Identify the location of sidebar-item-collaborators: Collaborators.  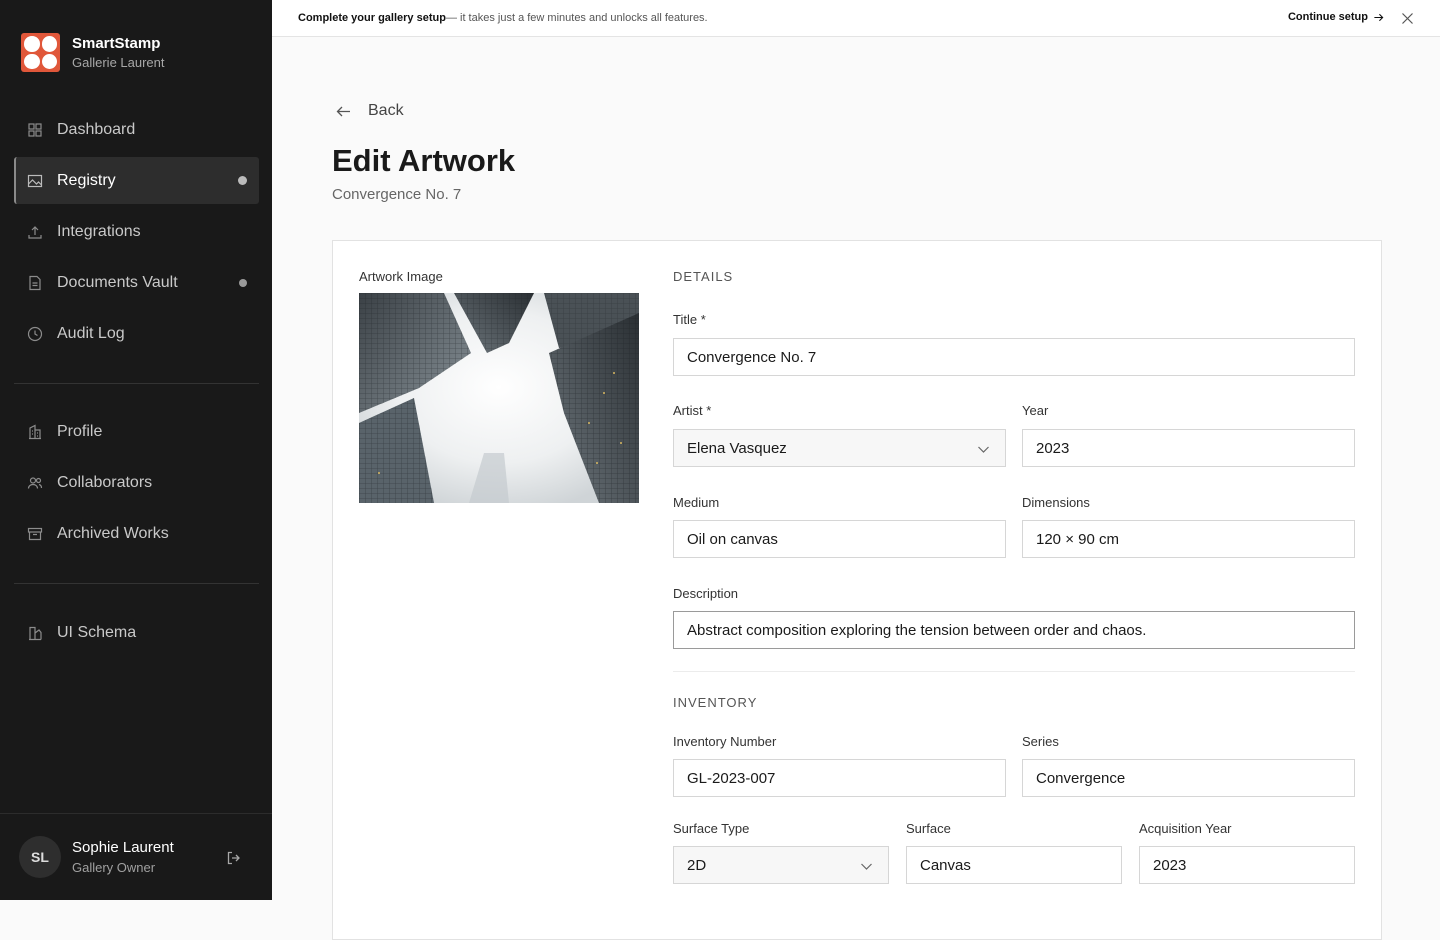
(136, 482).